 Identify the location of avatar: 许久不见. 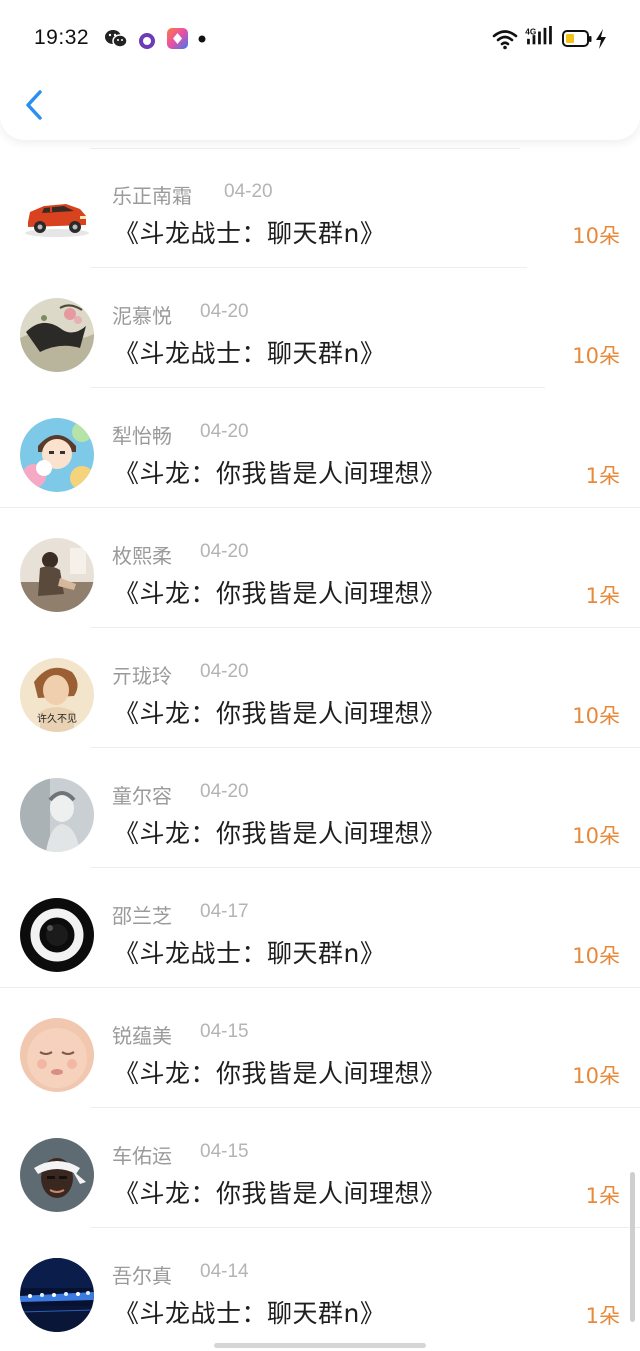
(57, 695).